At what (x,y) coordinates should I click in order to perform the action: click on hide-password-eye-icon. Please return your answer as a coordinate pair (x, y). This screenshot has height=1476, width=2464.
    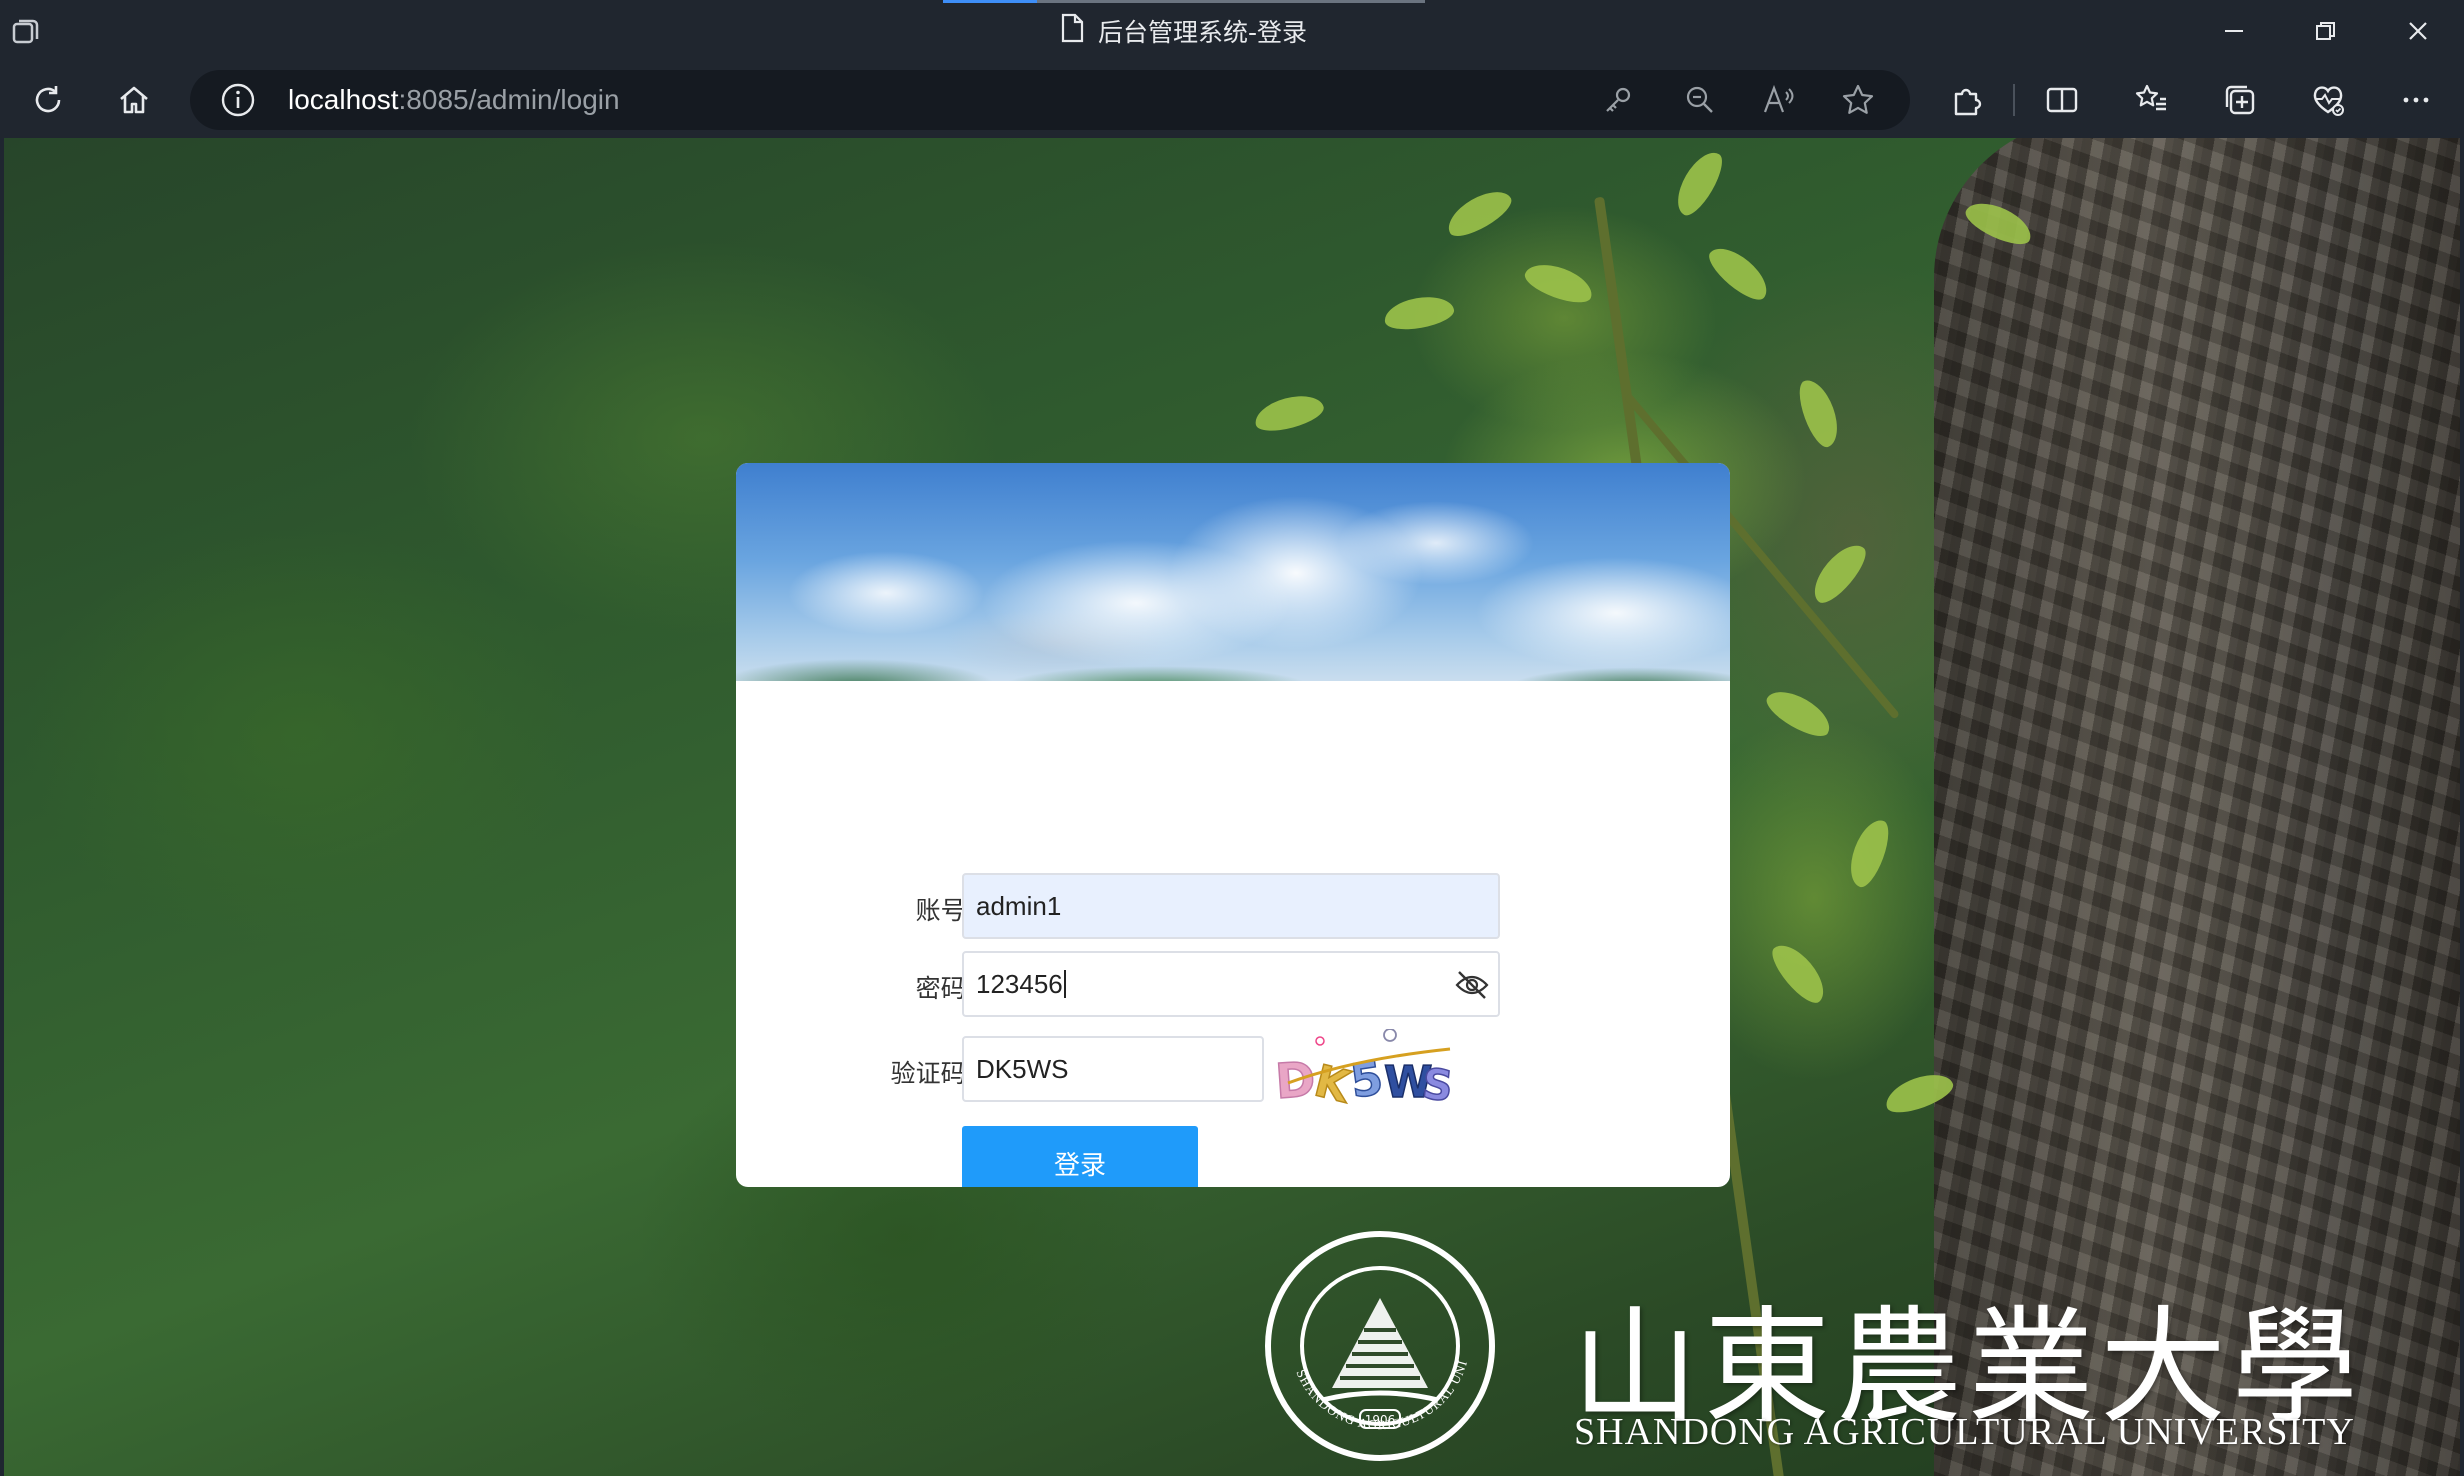
    Looking at the image, I should click on (1472, 985).